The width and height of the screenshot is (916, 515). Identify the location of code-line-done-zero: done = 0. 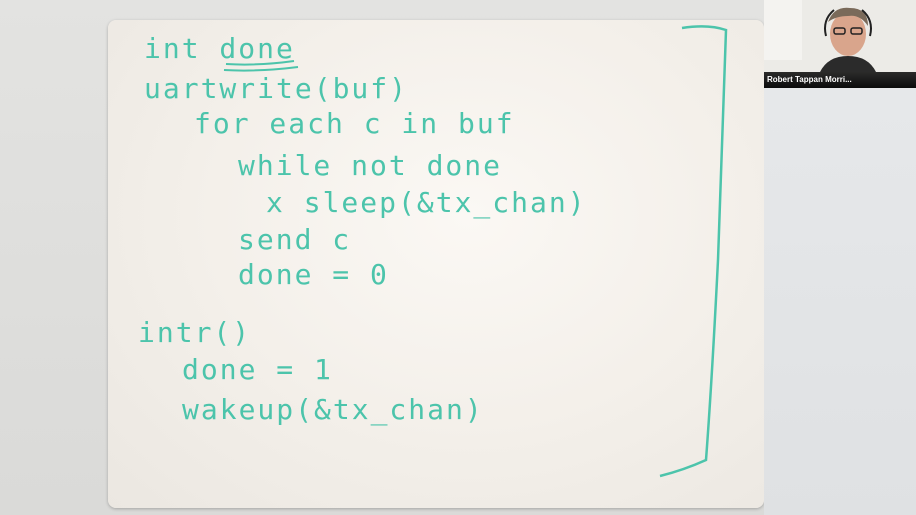
(313, 274).